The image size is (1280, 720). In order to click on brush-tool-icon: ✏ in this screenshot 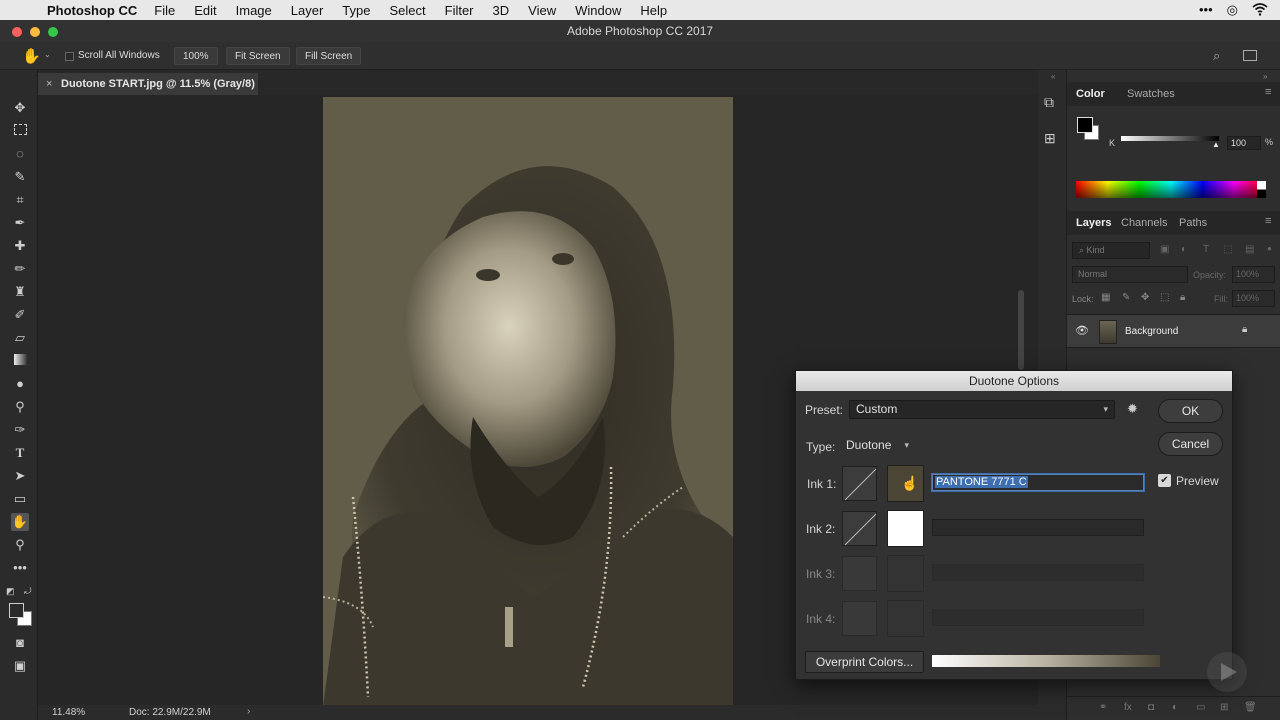, I will do `click(20, 269)`.